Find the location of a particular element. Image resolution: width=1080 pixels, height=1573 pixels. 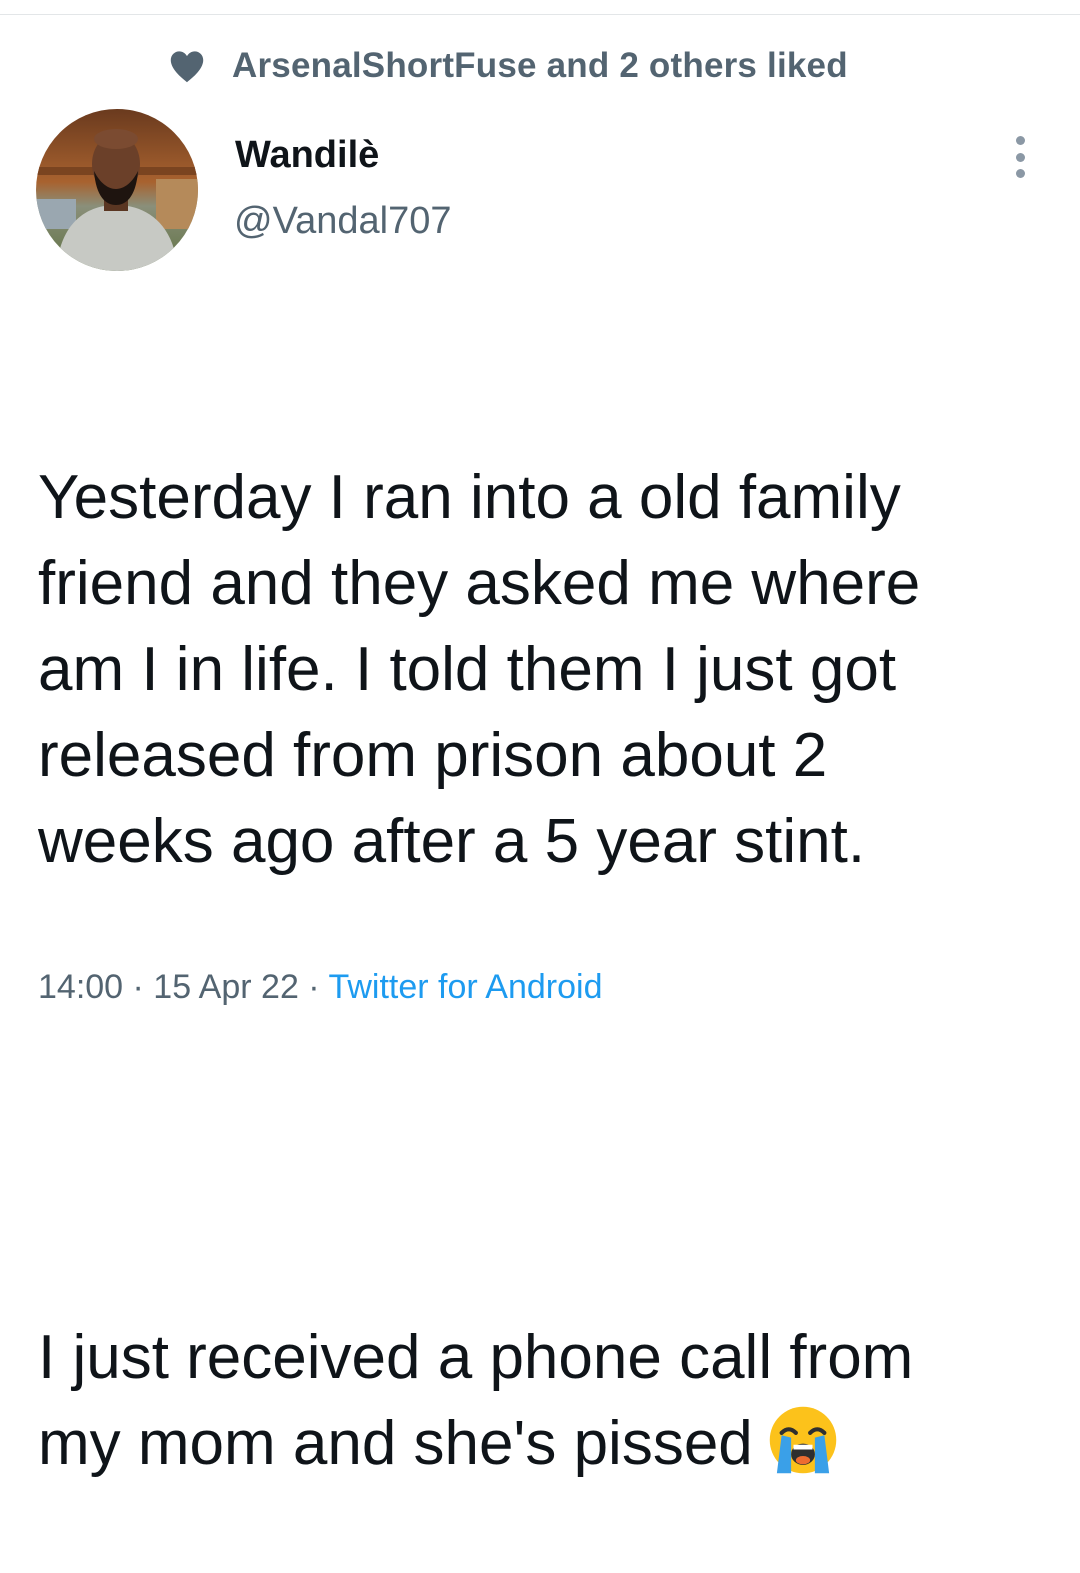

social-context: ArsenalShortFuse and 2 others liked is located at coordinates (508, 66).